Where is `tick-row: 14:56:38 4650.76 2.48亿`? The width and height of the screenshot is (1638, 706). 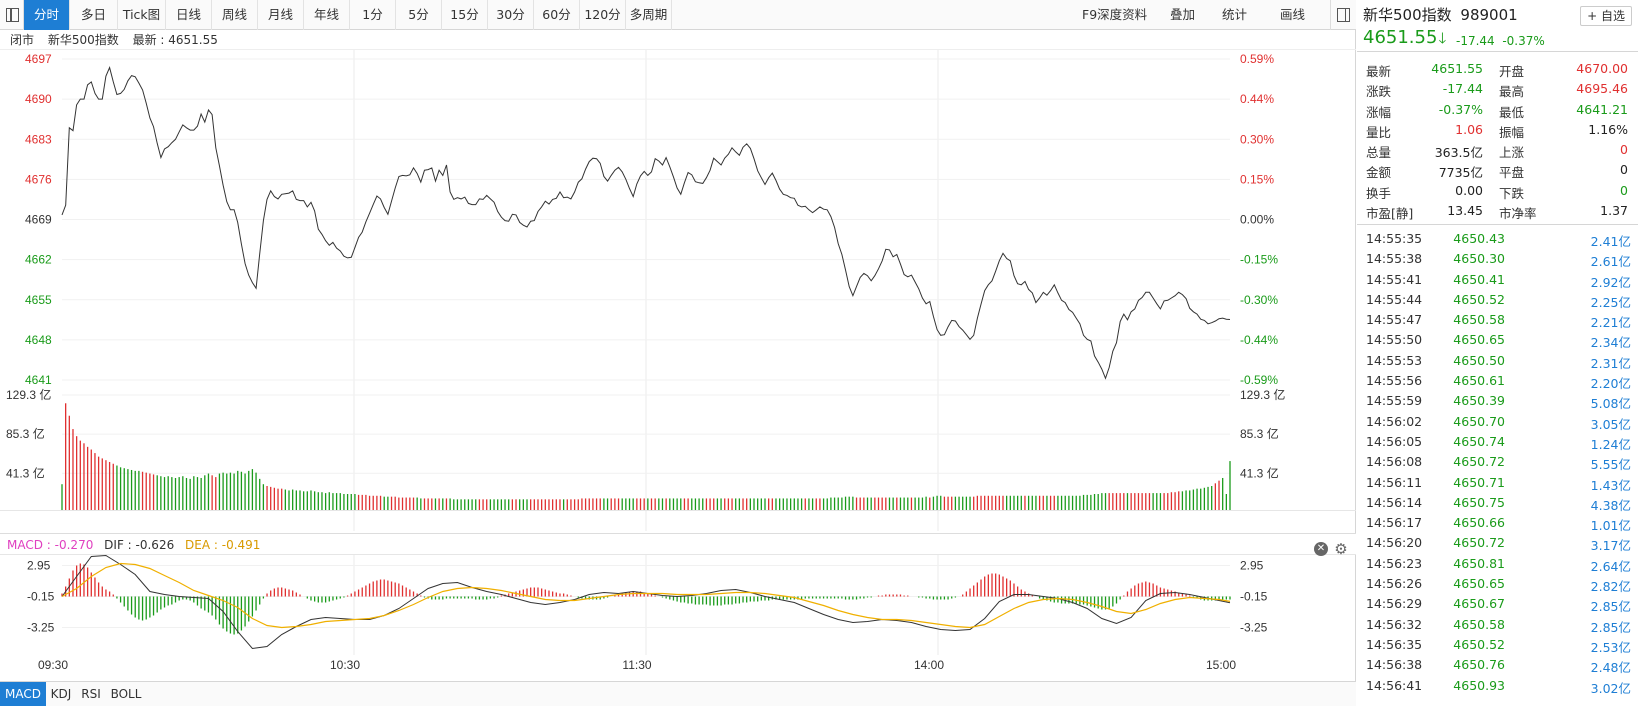 tick-row: 14:56:38 4650.76 2.48亿 is located at coordinates (1497, 664).